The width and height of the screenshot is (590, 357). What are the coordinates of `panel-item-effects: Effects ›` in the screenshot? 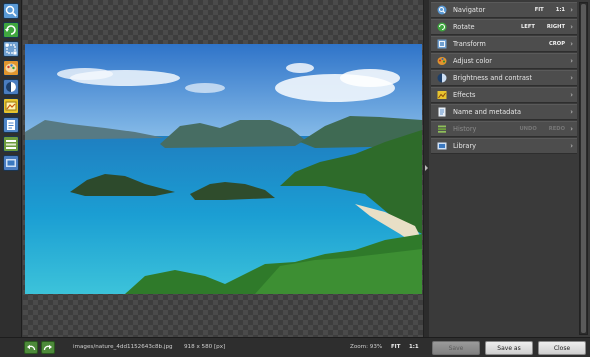 It's located at (504, 95).